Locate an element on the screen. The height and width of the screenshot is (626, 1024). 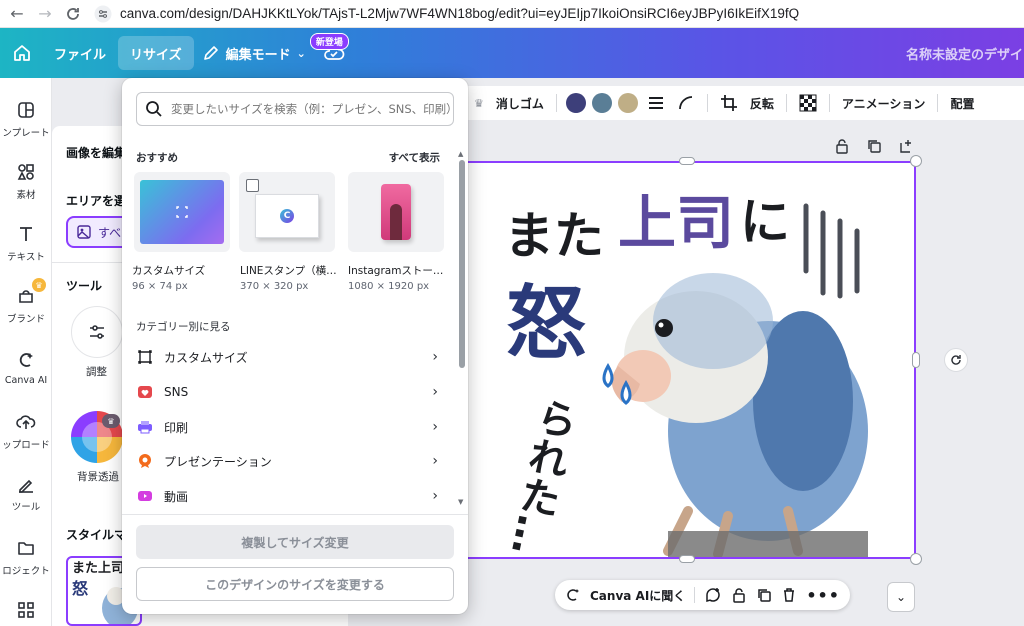
sticker-text-line1a: また is located at coordinates (554, 236).